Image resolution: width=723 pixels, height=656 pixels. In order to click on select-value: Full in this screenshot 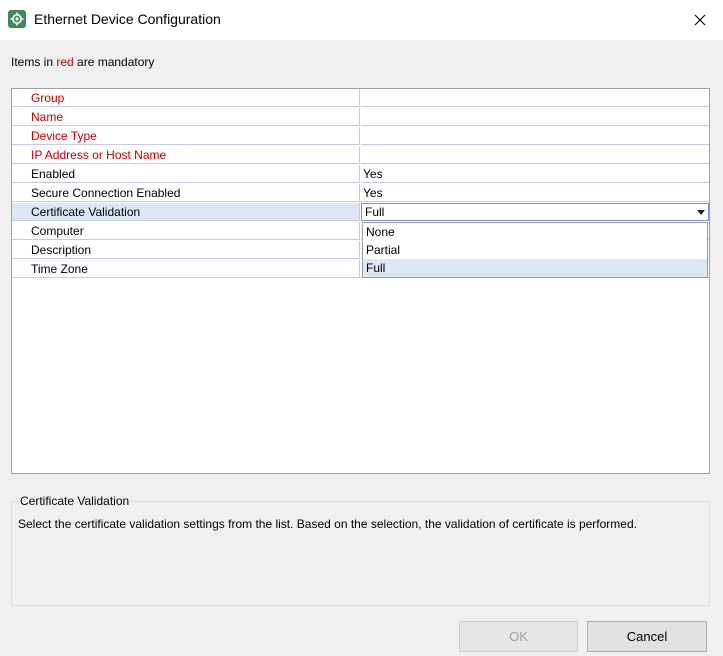, I will do `click(375, 212)`.